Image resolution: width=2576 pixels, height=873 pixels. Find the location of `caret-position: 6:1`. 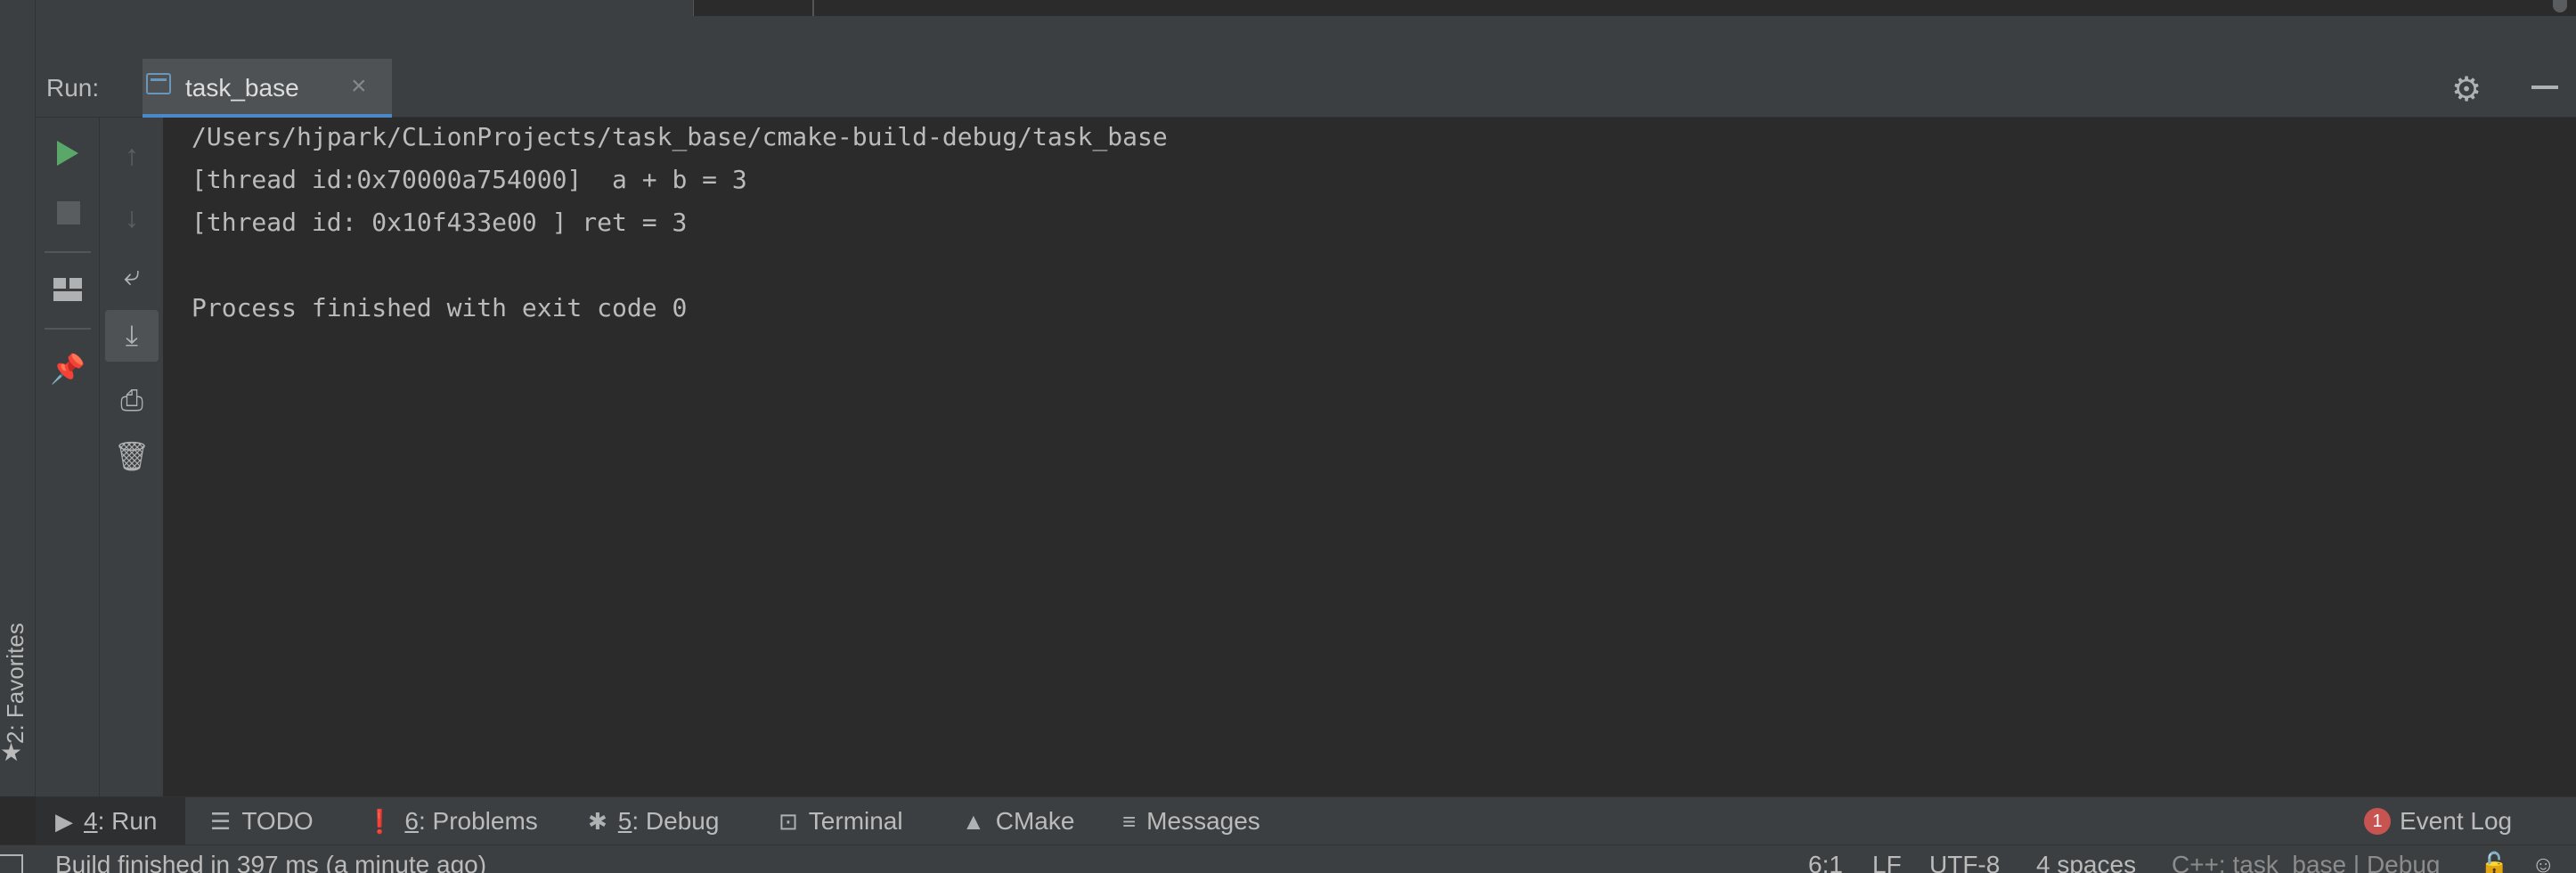

caret-position: 6:1 is located at coordinates (1826, 862).